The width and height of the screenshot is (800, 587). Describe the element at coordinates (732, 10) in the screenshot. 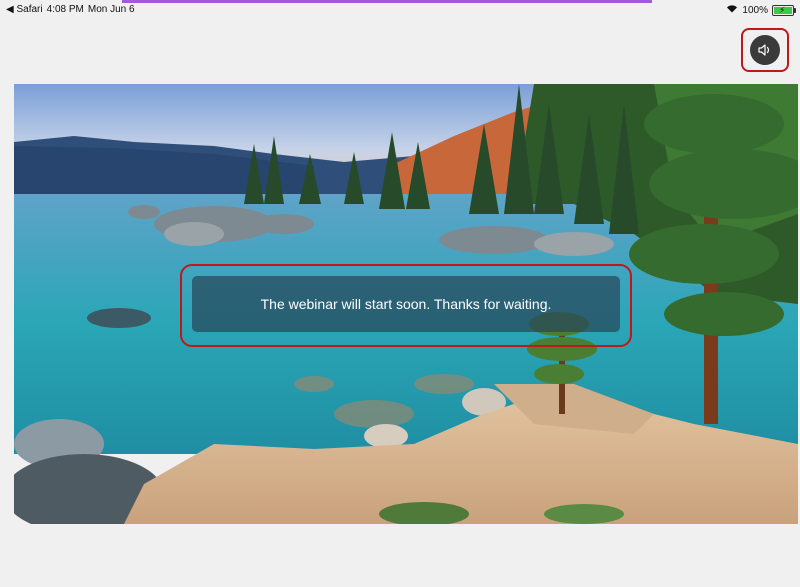

I see `wifi-icon` at that location.